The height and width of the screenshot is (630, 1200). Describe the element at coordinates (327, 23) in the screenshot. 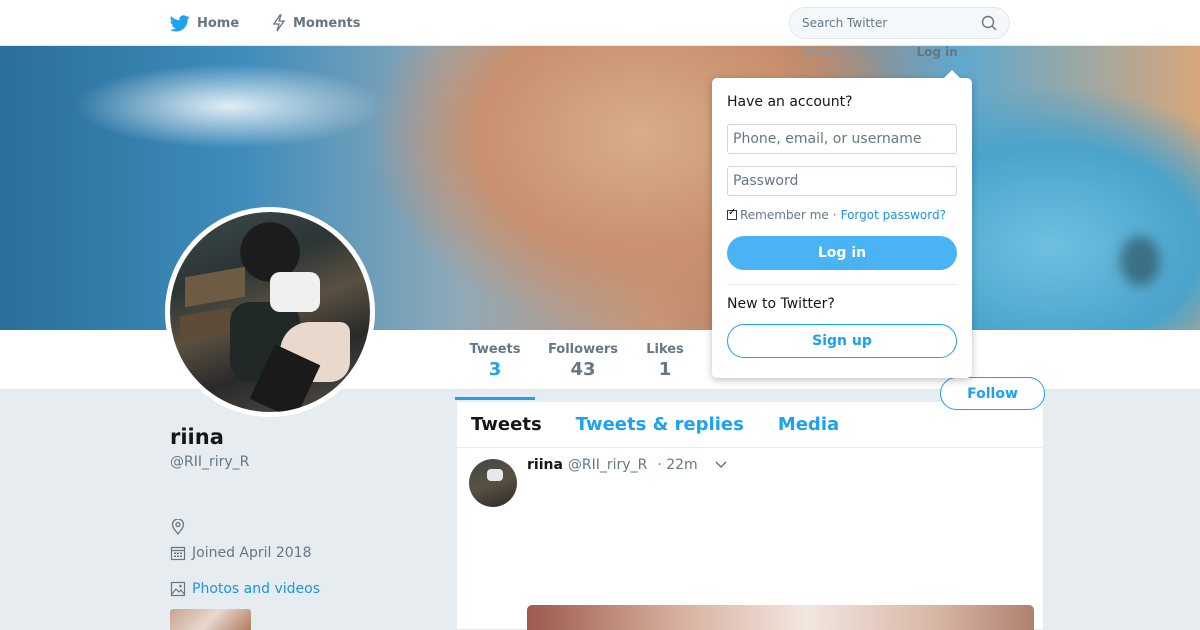

I see `nav-moments-label: Moments` at that location.